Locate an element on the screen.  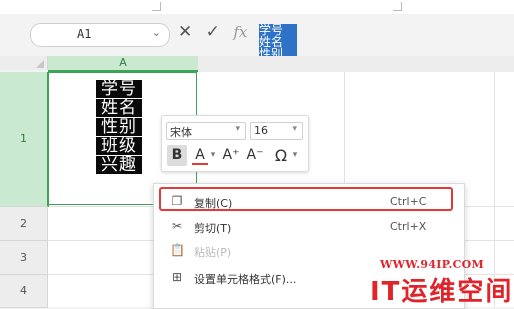
scissors-icon: ✂ is located at coordinates (177, 226).